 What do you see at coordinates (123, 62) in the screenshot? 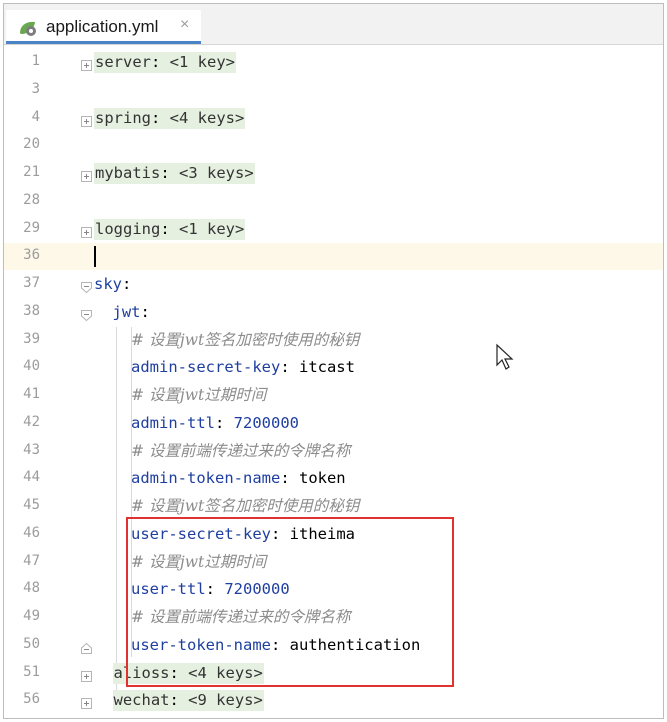
I see `yaml-key: server` at bounding box center [123, 62].